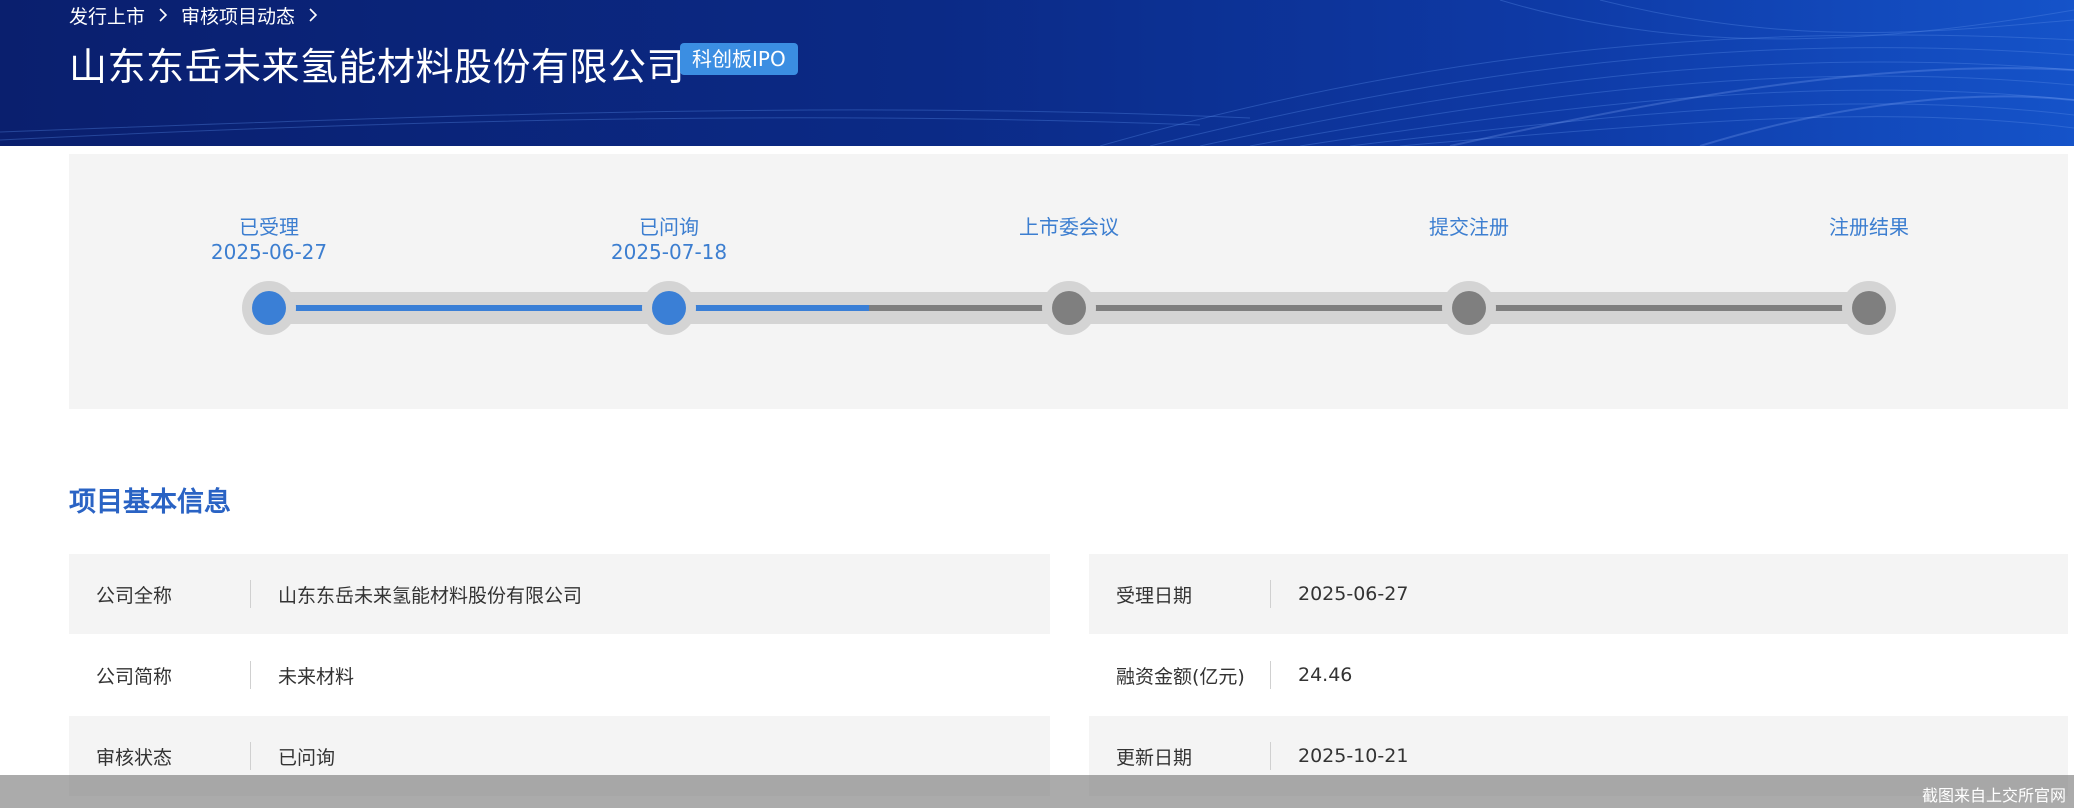 Image resolution: width=2074 pixels, height=808 pixels. I want to click on breadcrumb-item-review-projects: 审核项目动态, so click(238, 15).